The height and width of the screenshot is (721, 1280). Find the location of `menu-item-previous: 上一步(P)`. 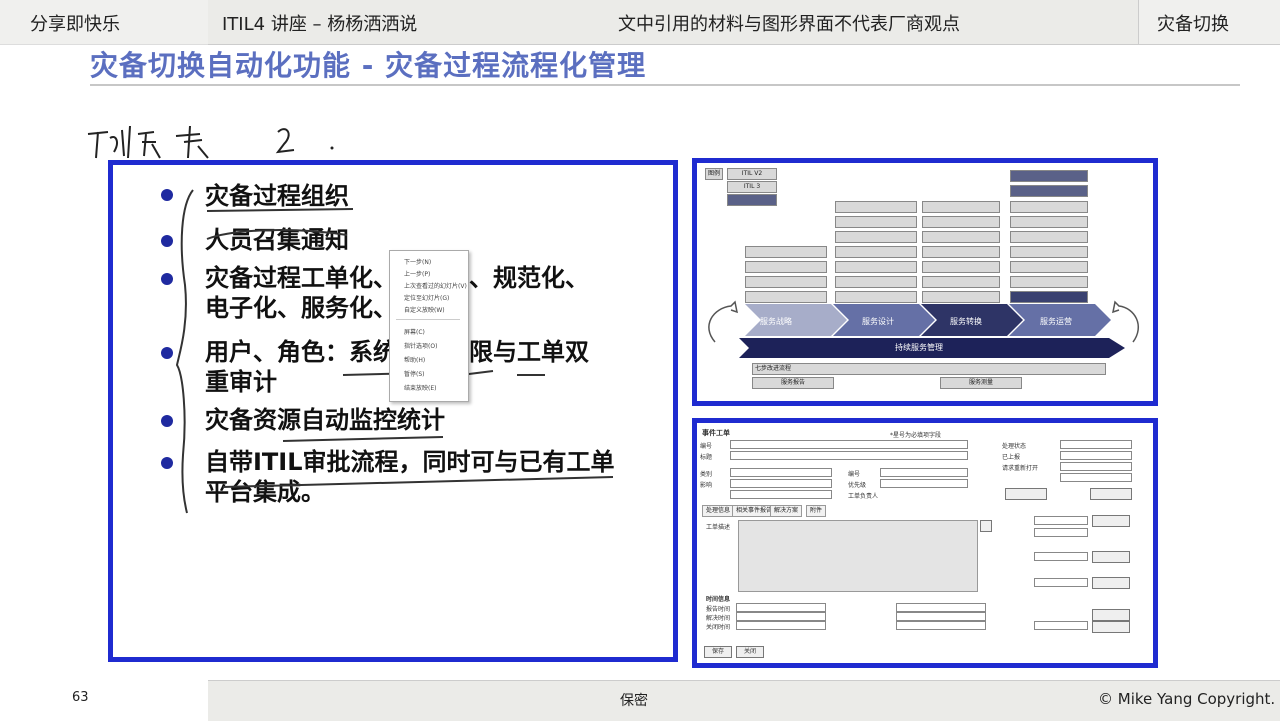

menu-item-previous: 上一步(P) is located at coordinates (417, 273).